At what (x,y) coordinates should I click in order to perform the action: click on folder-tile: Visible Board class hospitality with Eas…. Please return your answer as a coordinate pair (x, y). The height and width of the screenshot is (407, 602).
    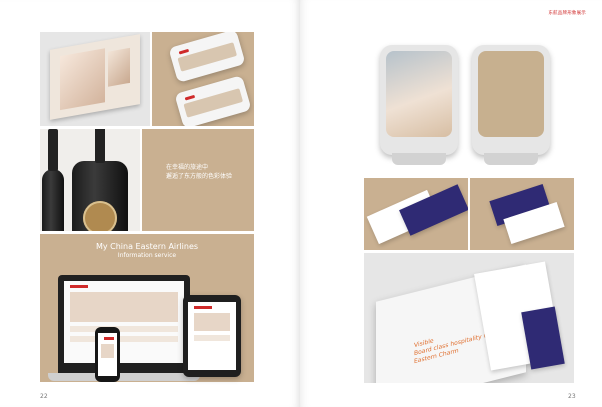
    Looking at the image, I should click on (469, 318).